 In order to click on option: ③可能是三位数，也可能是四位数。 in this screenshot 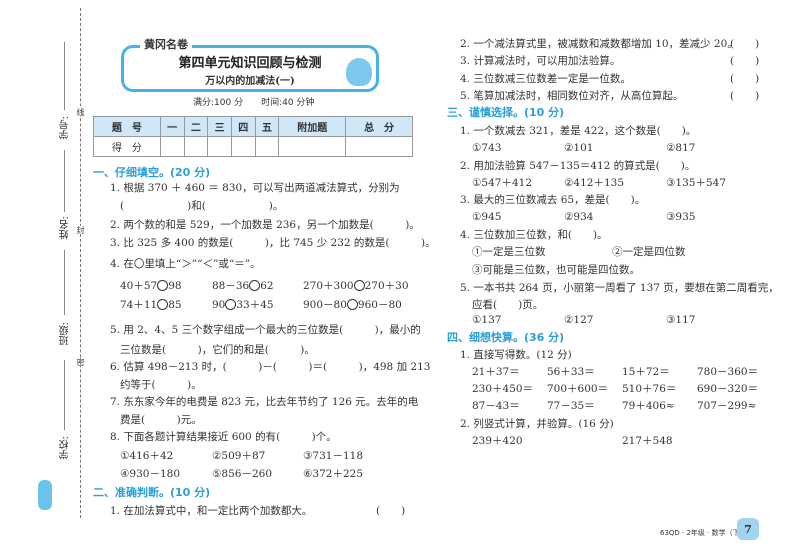, I will do `click(556, 270)`.